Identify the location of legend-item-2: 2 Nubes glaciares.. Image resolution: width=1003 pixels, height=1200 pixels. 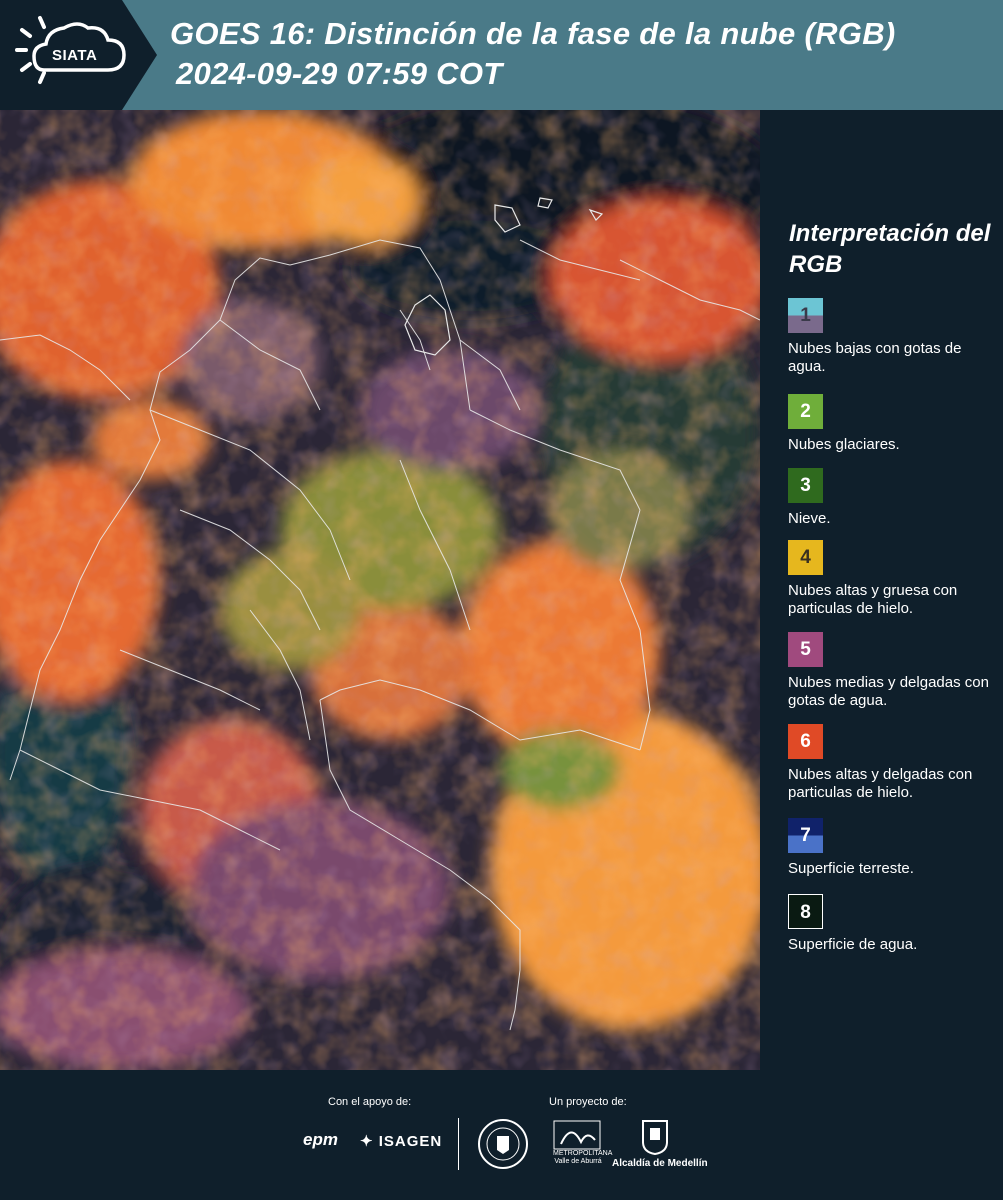
(895, 424).